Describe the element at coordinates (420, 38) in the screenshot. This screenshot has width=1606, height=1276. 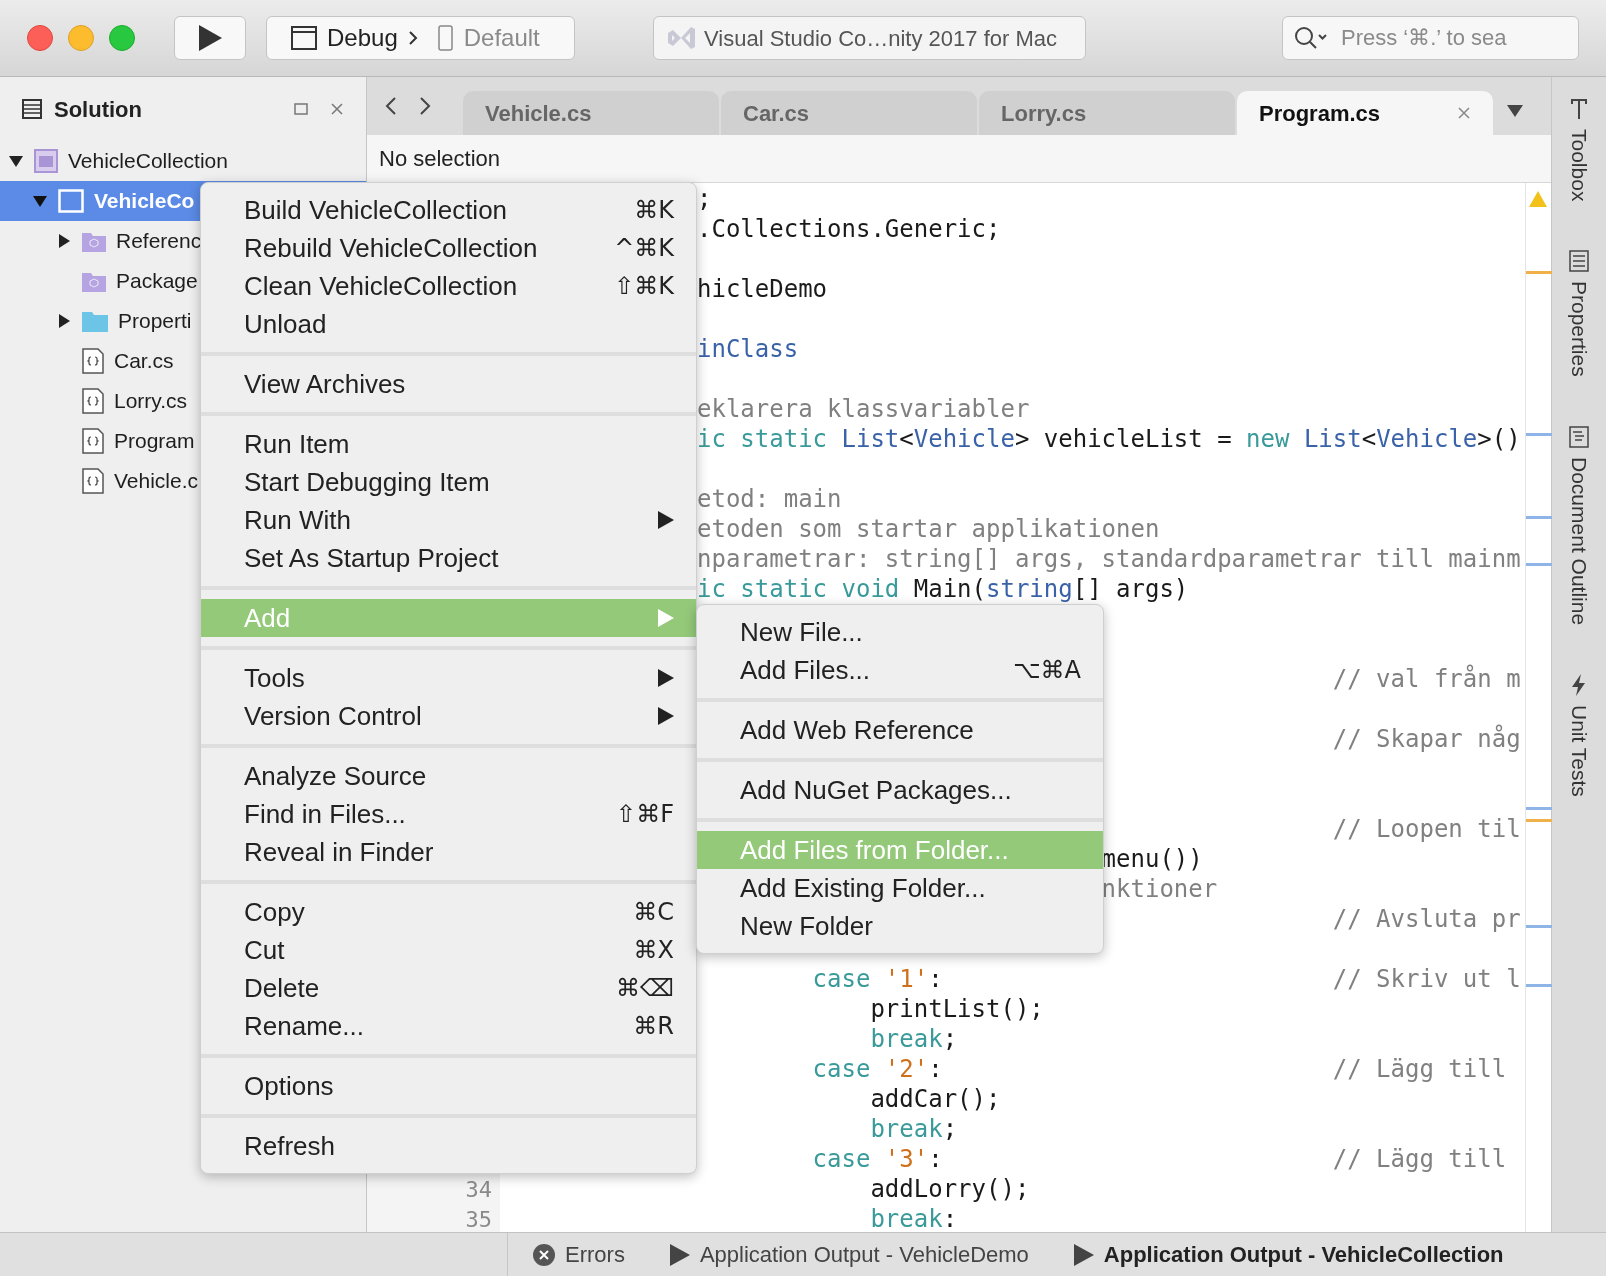
I see `configuration-selector: Debug Default` at that location.